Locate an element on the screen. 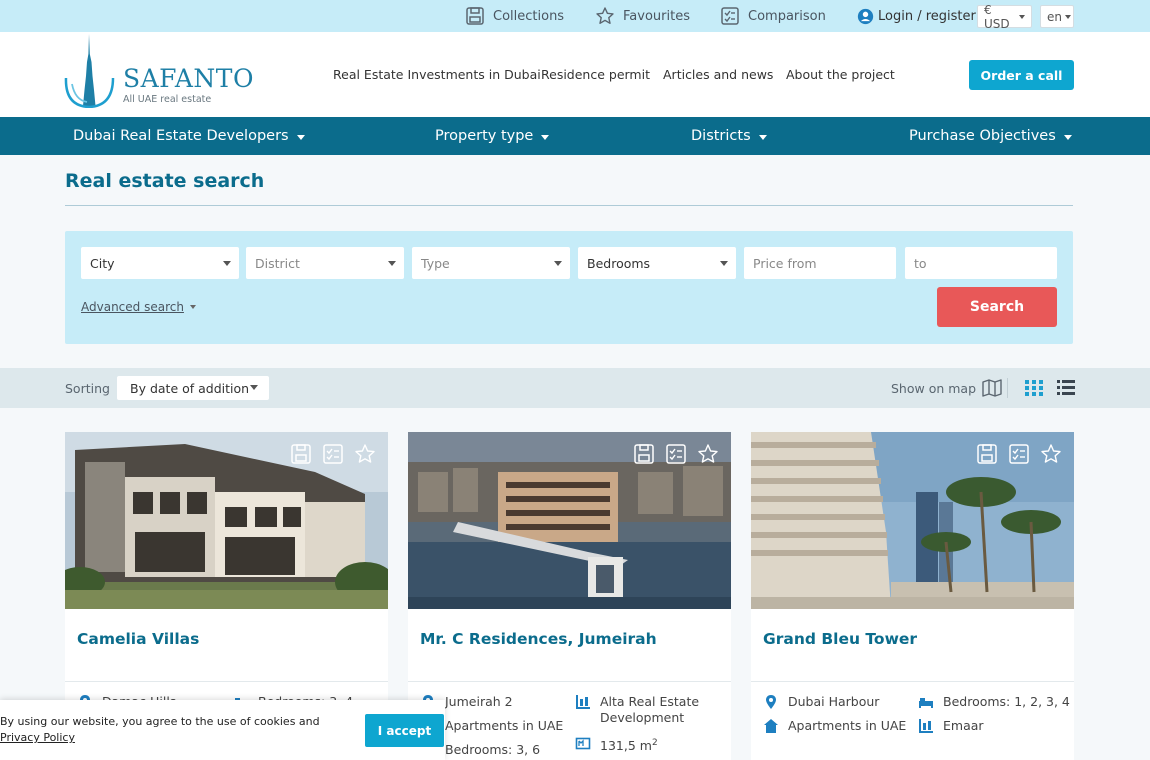  property-area: 131,5 m2 is located at coordinates (616, 744).